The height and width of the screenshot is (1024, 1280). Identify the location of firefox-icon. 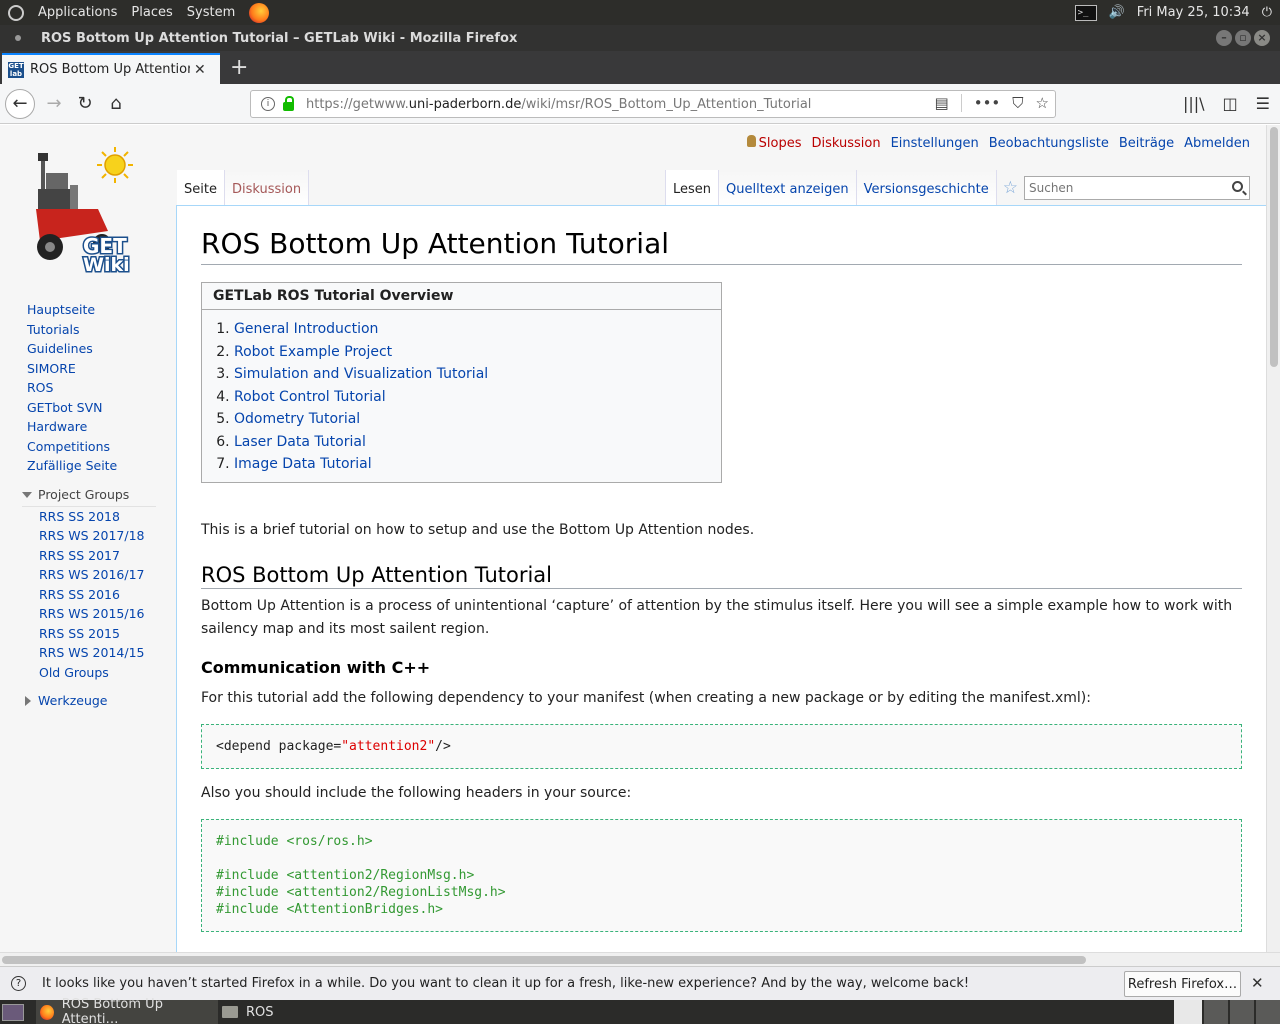
(47, 1012).